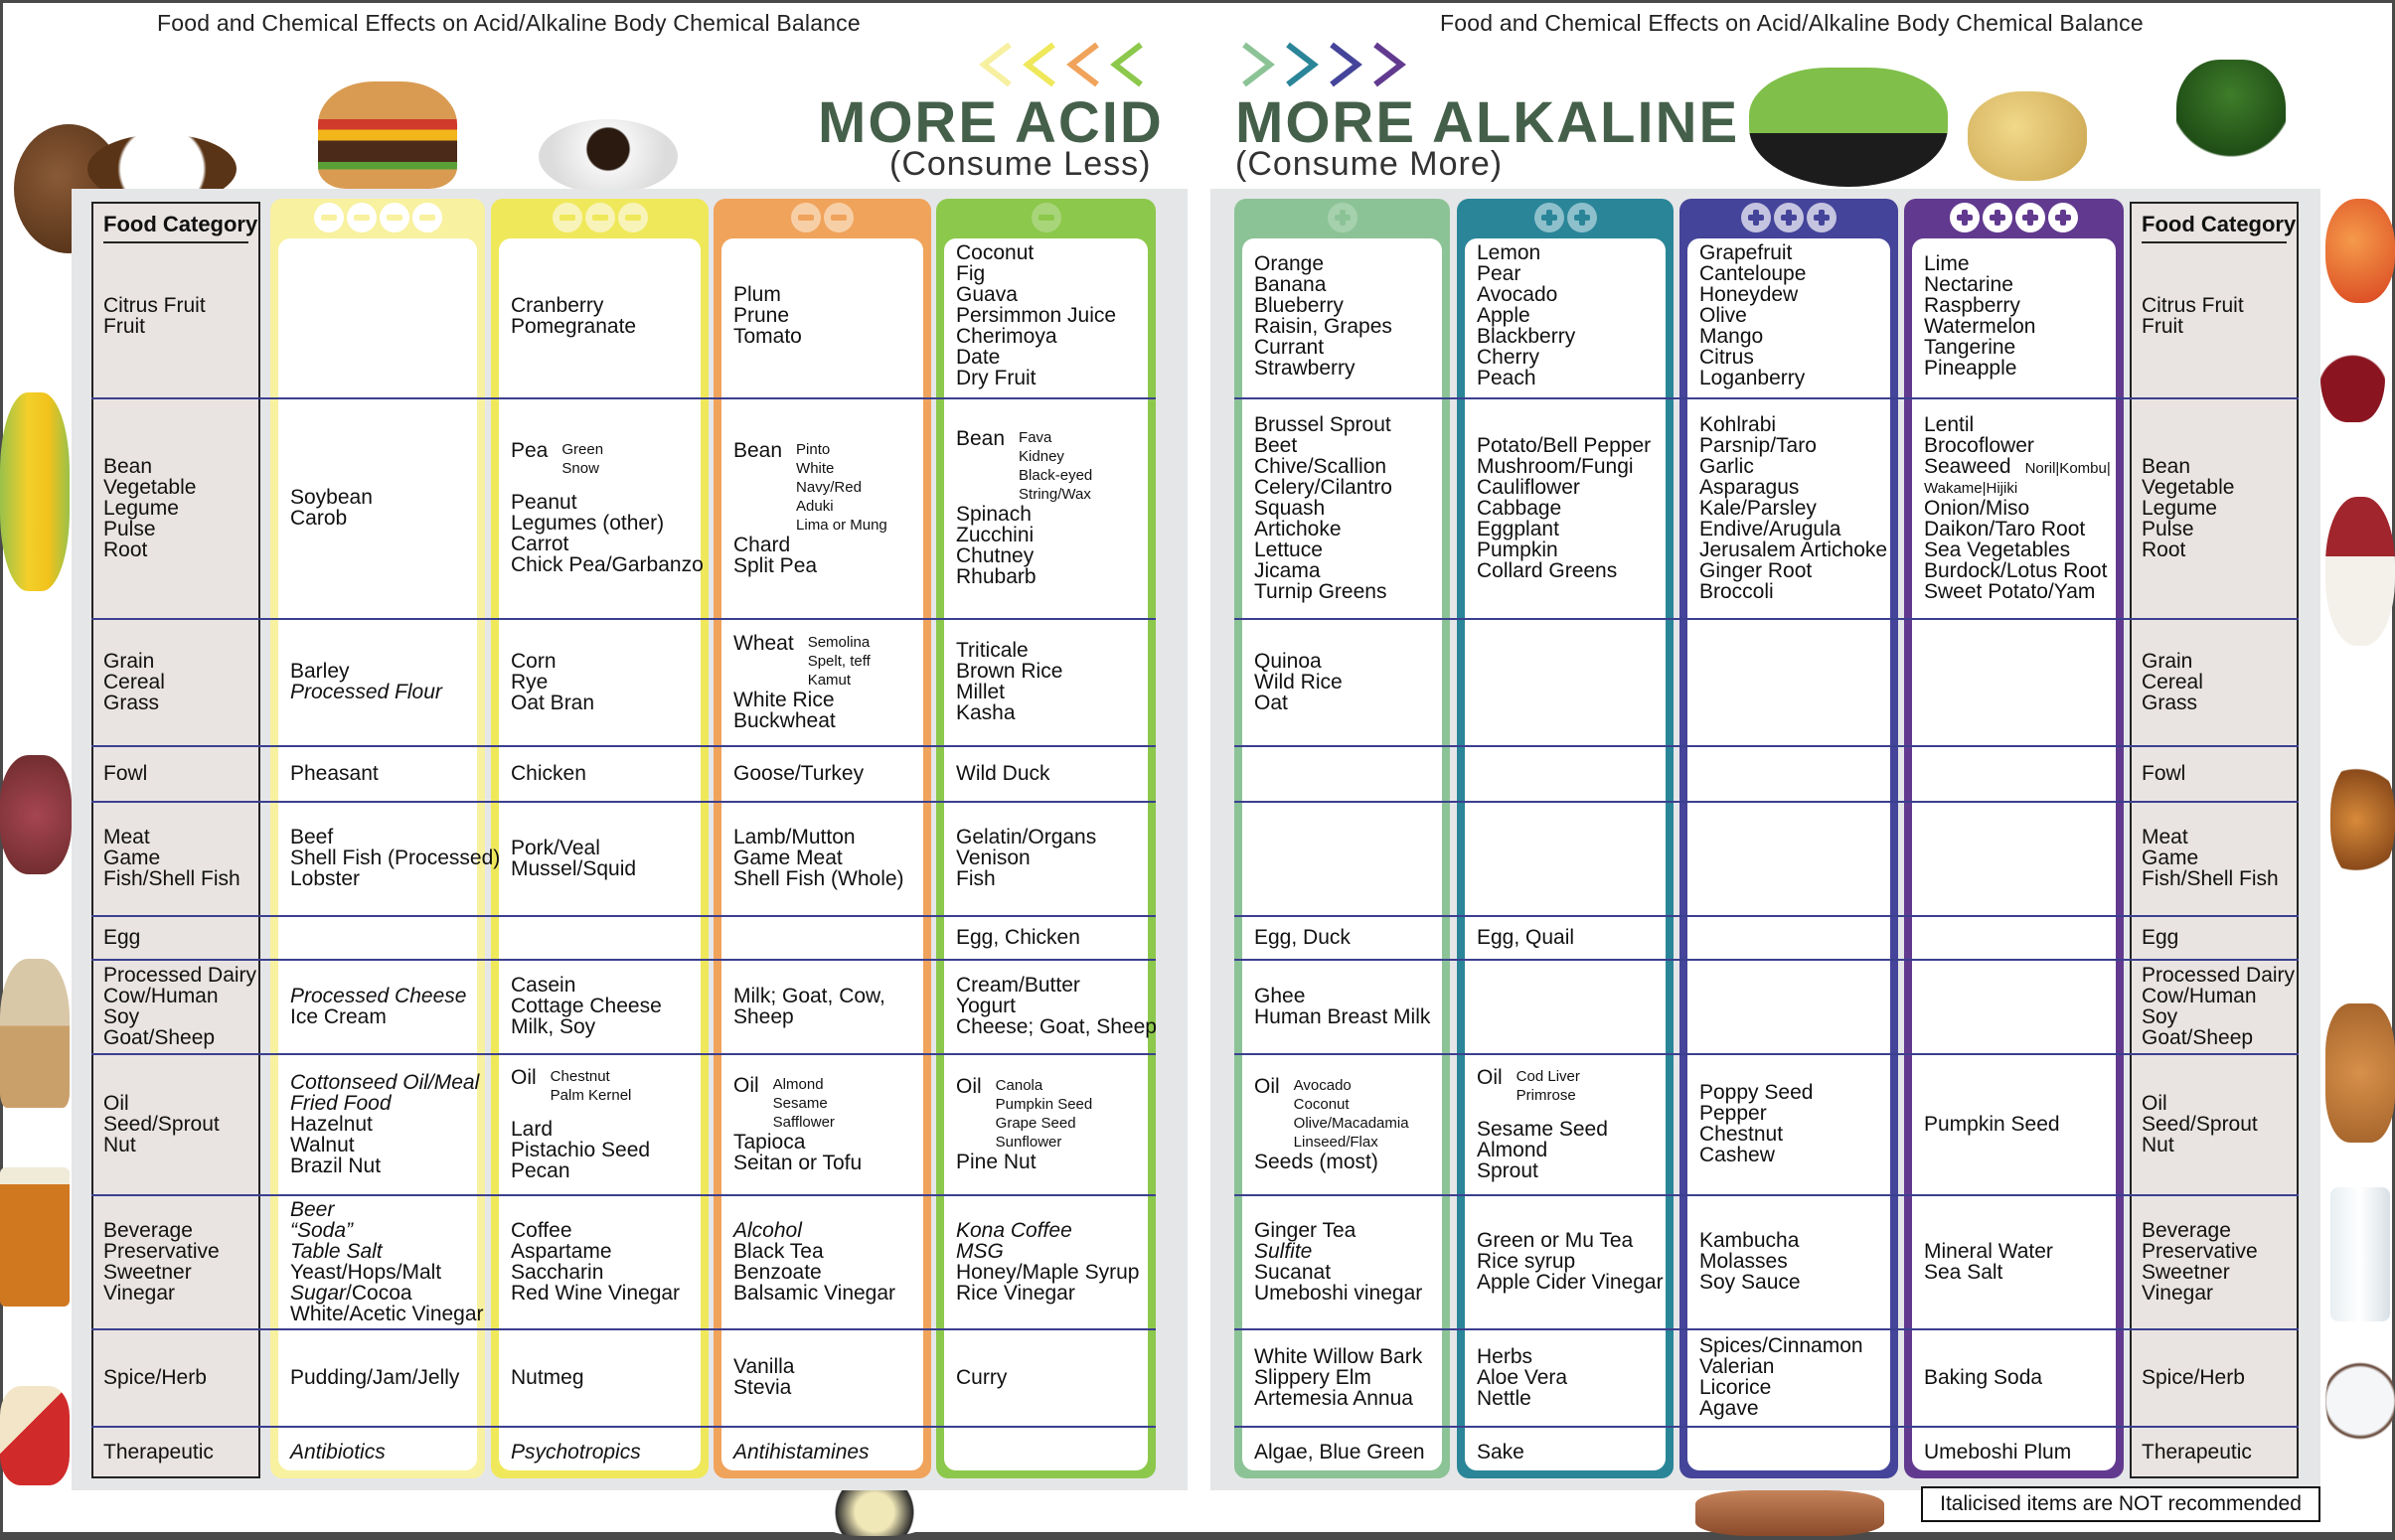 This screenshot has height=1540, width=2395. I want to click on food-item: Cauliflower, so click(1564, 487).